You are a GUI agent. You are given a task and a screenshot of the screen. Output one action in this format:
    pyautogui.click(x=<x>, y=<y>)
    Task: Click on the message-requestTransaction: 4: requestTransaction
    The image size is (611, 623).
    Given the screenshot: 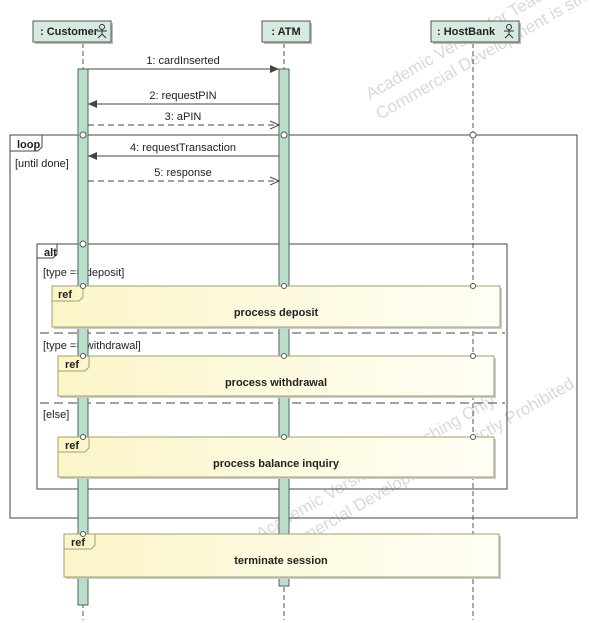 What is the action you would take?
    pyautogui.click(x=183, y=151)
    